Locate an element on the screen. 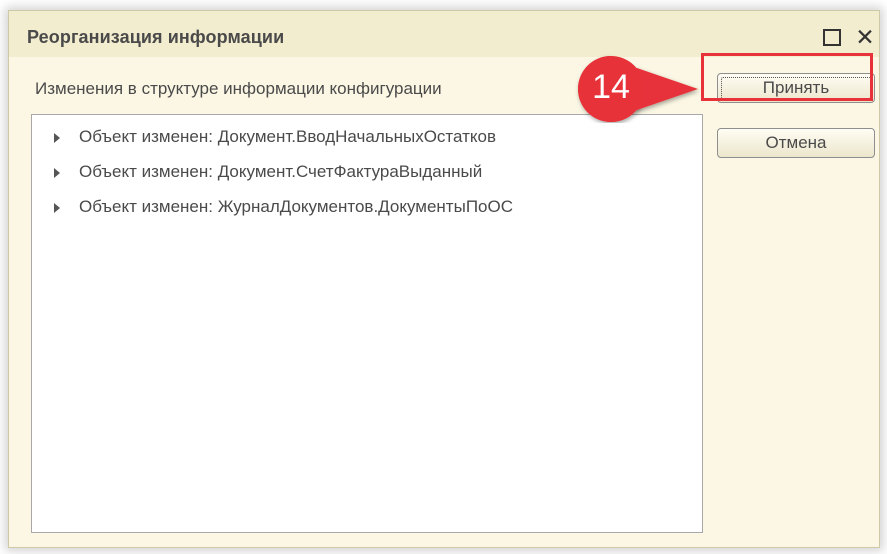 This screenshot has height=554, width=887. title-bar: Реорганизация информации ✕ is located at coordinates (444, 34).